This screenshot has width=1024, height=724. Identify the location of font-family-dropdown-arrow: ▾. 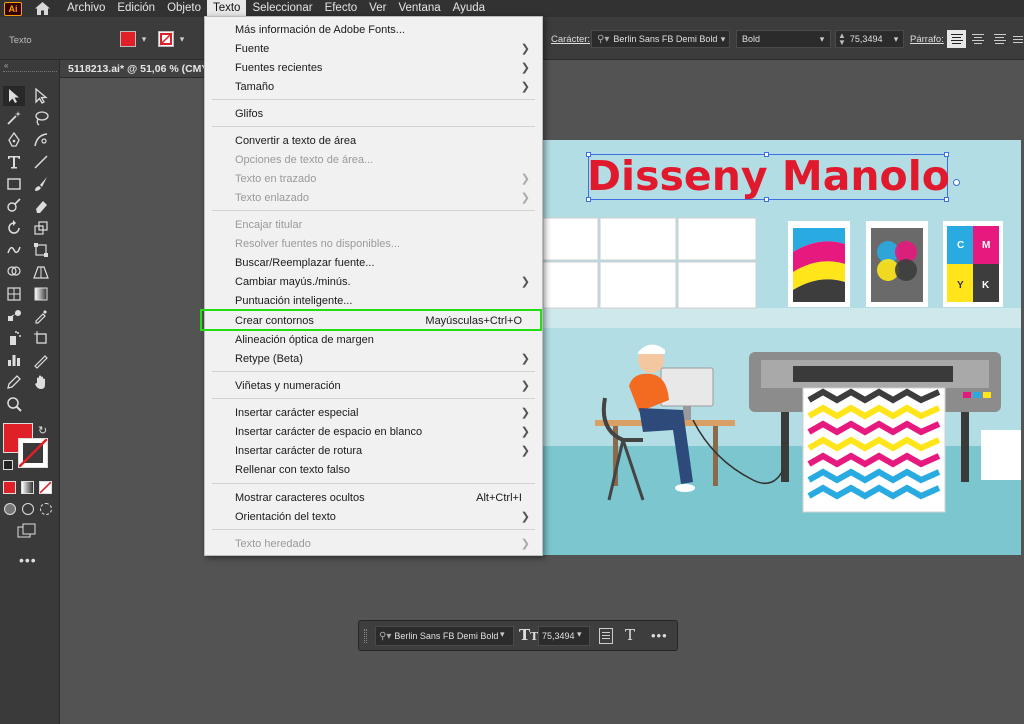
(723, 39).